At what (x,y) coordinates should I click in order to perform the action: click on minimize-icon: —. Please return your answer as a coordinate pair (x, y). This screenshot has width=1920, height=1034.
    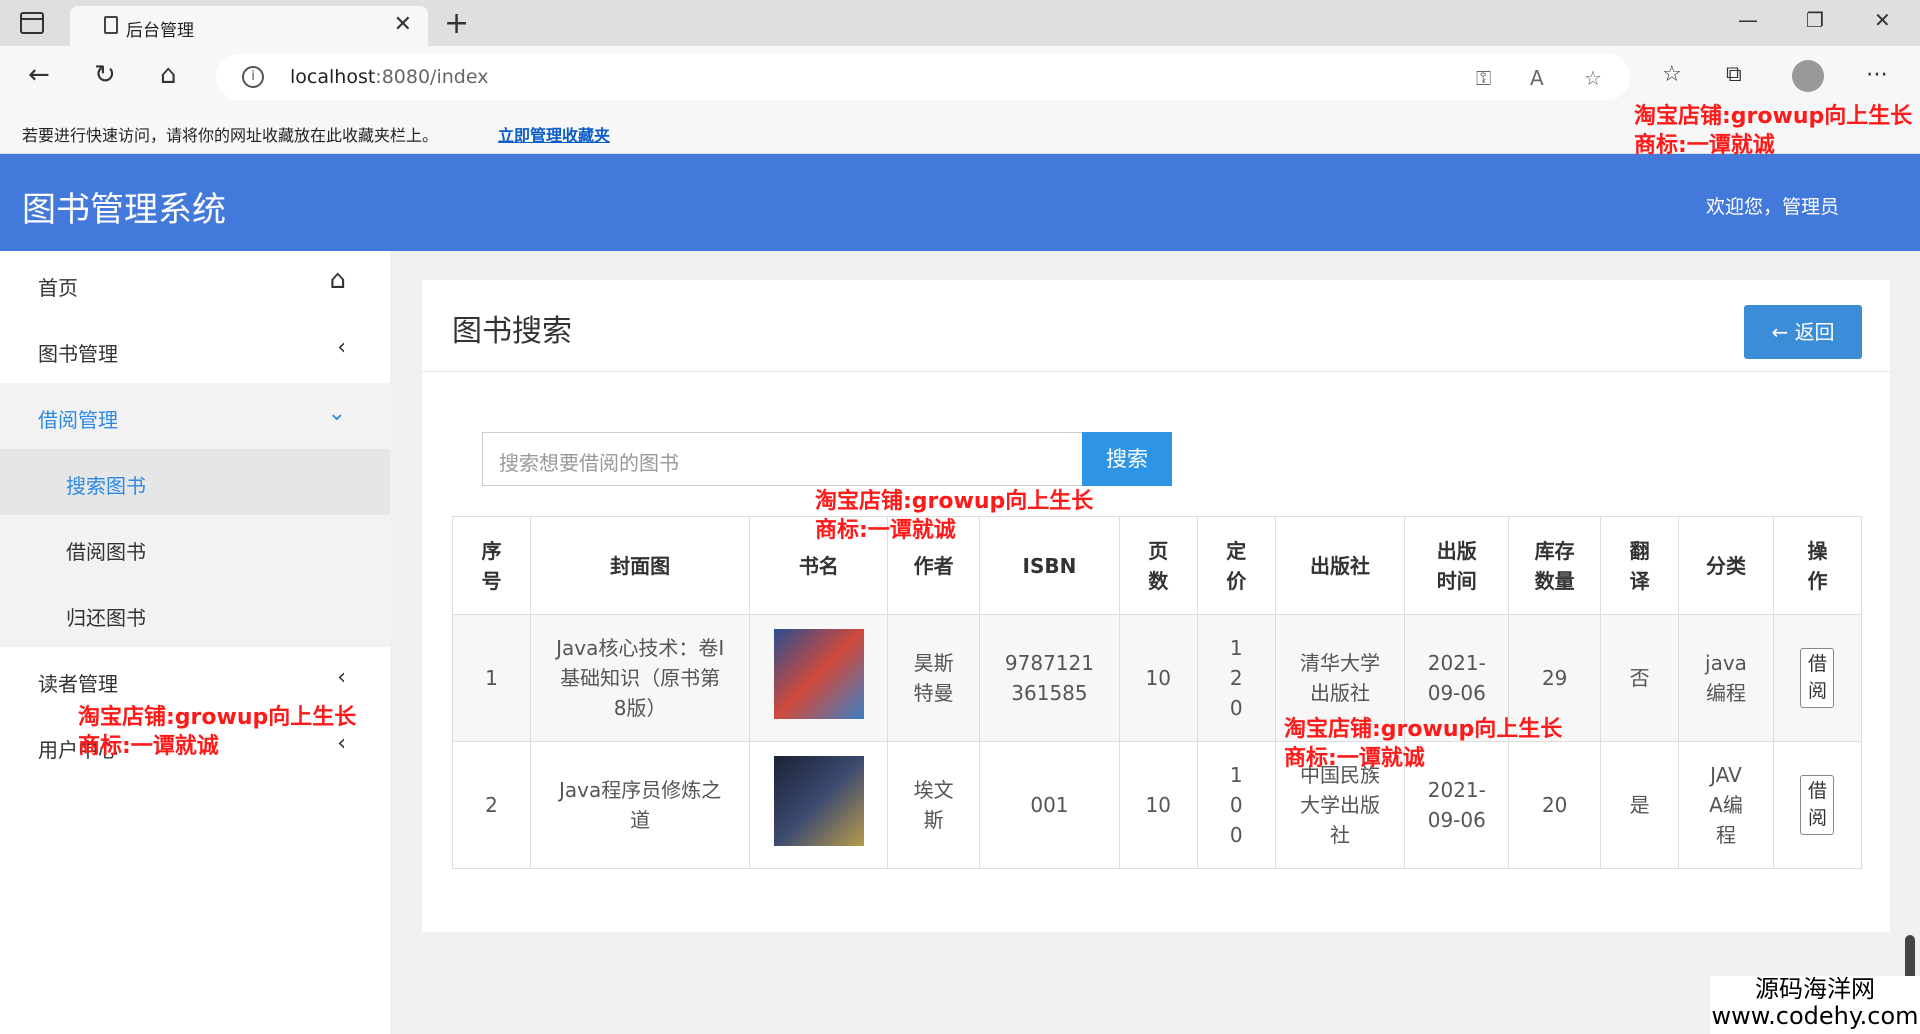
    Looking at the image, I should click on (1748, 20).